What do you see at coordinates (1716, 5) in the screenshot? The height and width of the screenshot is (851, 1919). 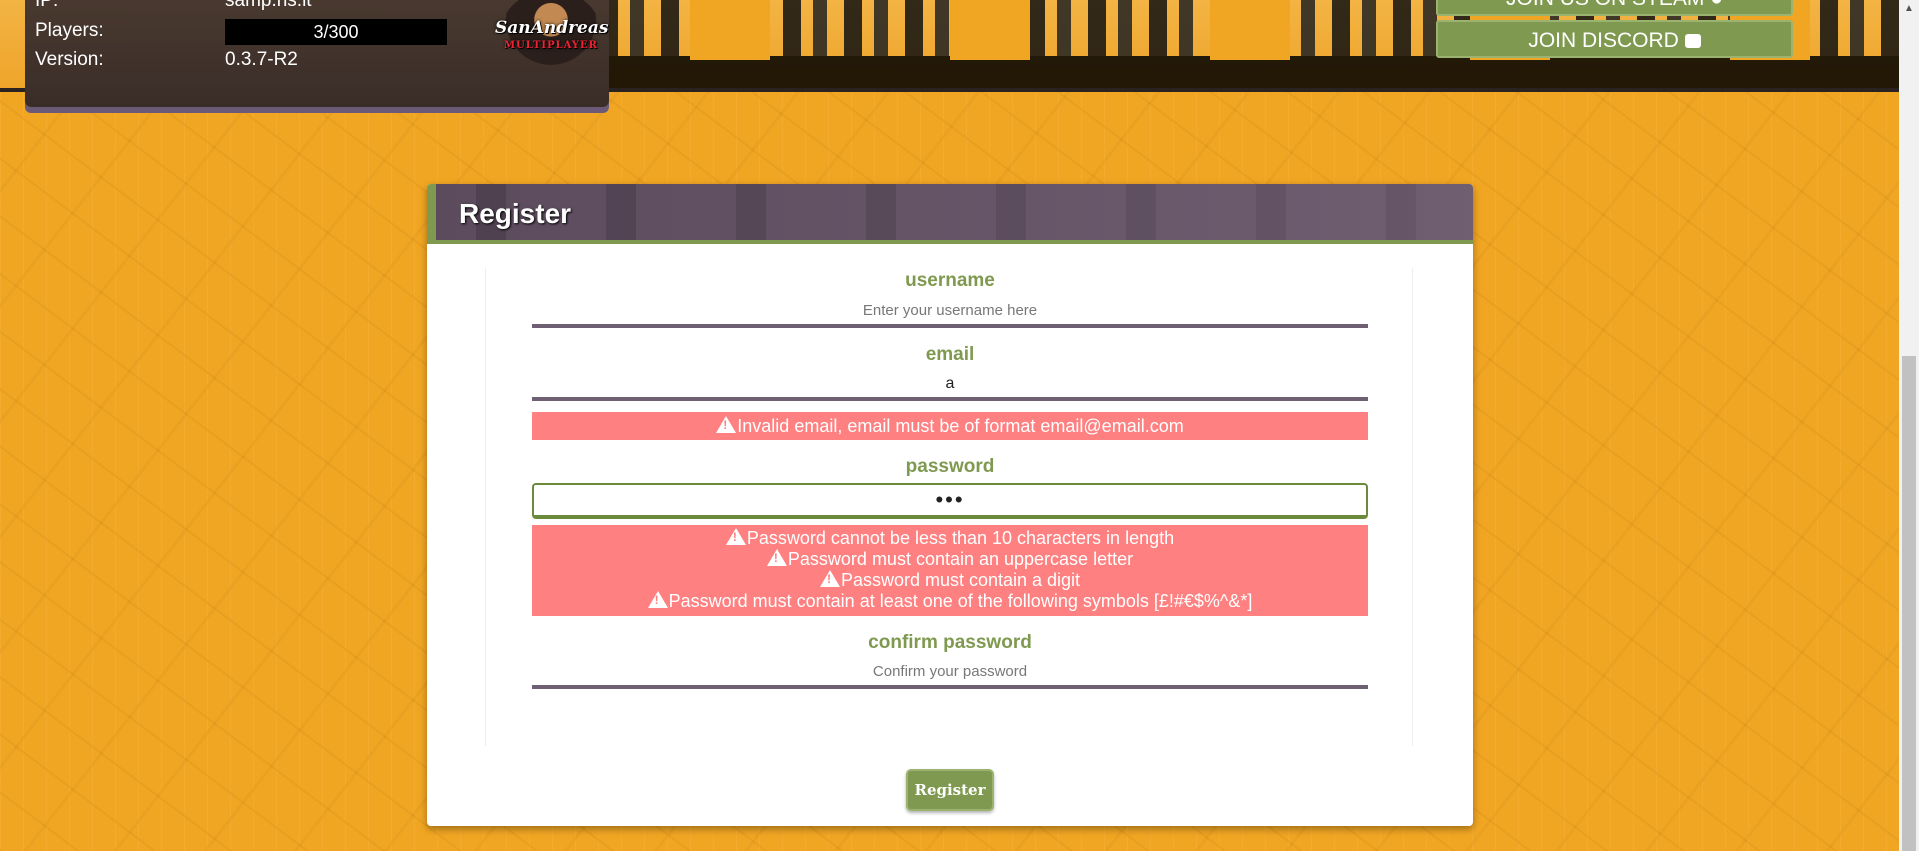 I see `steam-icon: ●` at bounding box center [1716, 5].